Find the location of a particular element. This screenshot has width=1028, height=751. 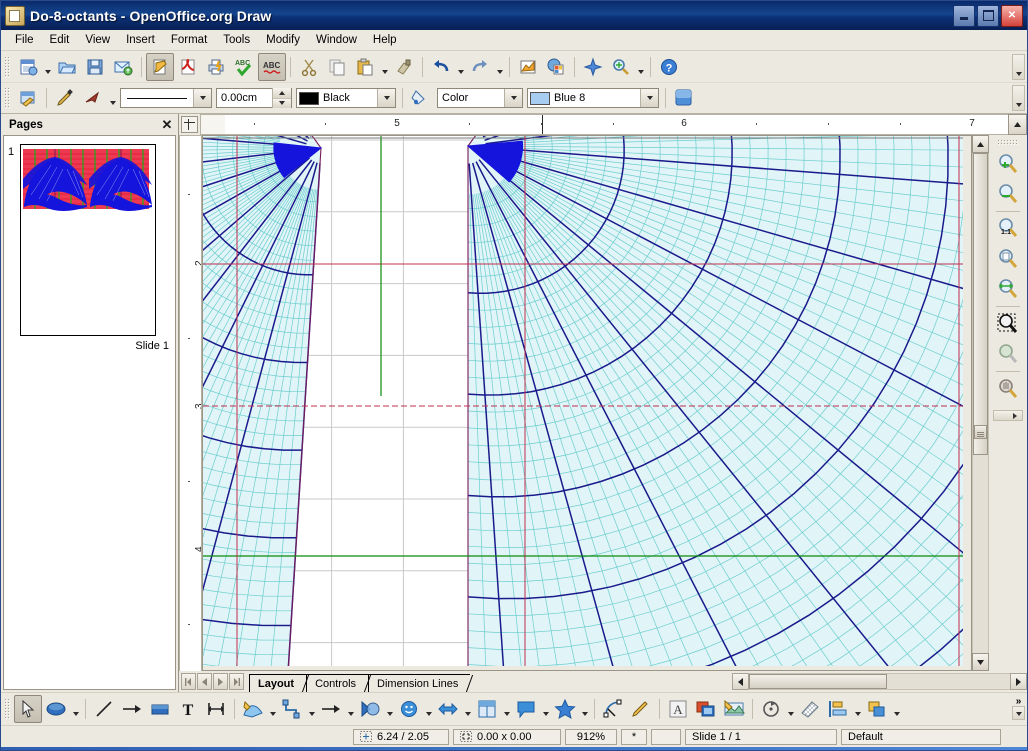

curve-dropdown-icon is located at coordinates (272, 709).